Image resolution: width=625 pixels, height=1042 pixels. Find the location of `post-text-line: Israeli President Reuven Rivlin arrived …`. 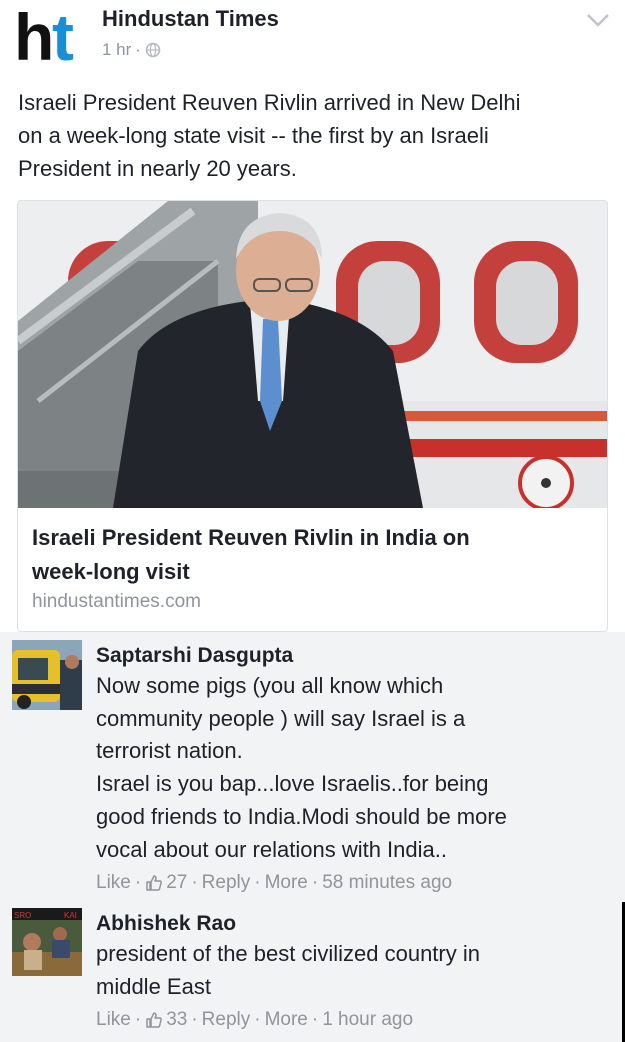

post-text-line: Israeli President Reuven Rivlin arrived … is located at coordinates (269, 102).